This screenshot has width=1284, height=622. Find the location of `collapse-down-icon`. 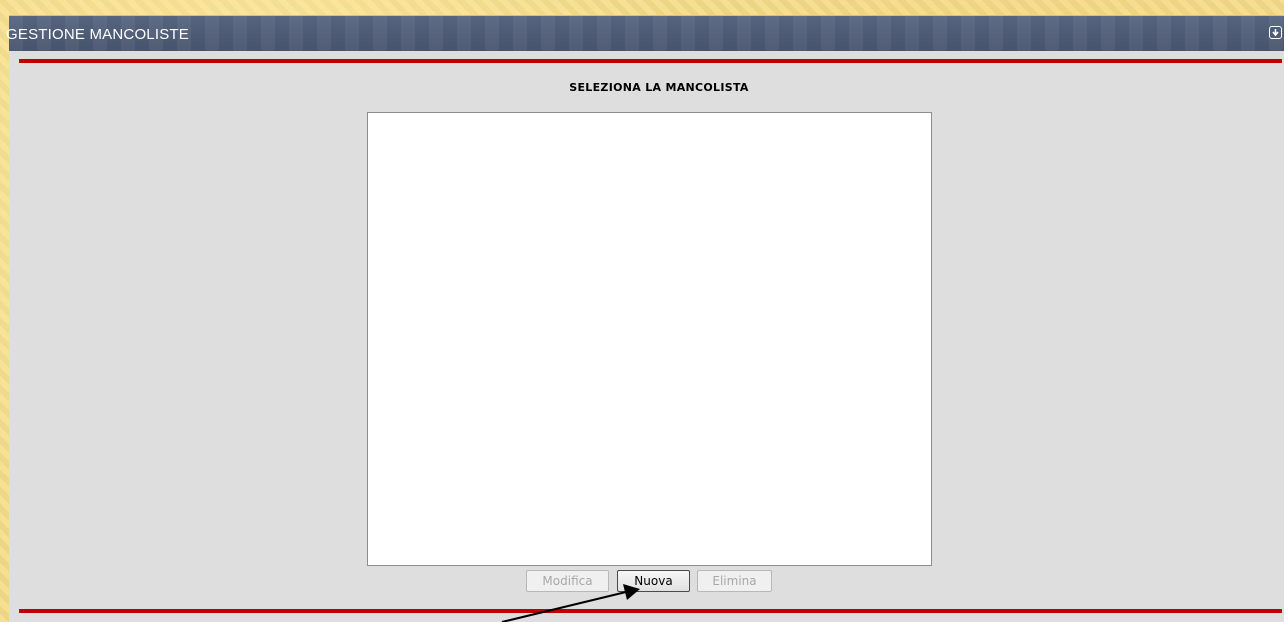

collapse-down-icon is located at coordinates (1275, 32).